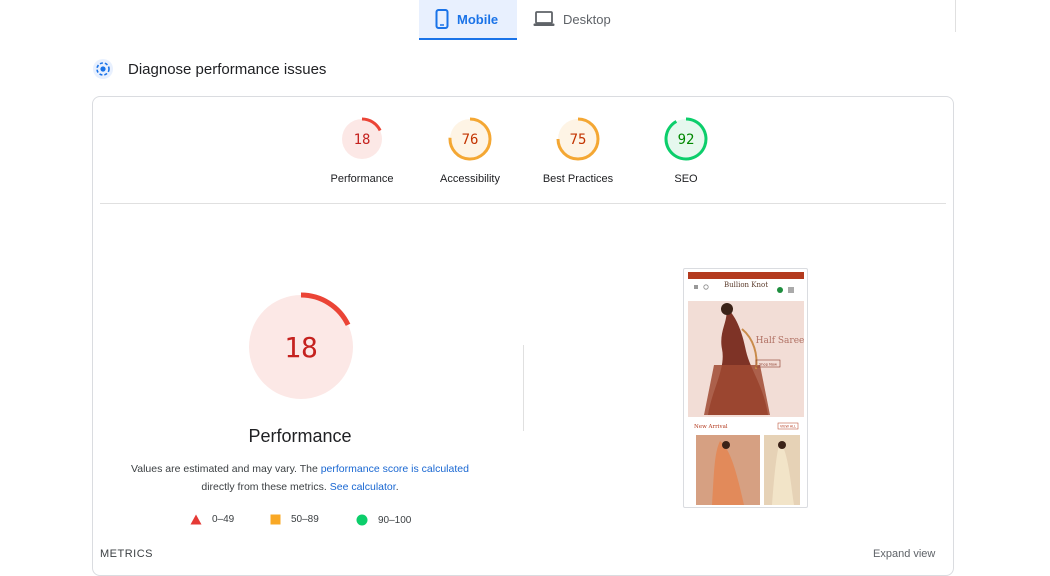 The height and width of the screenshot is (576, 1050). Describe the element at coordinates (397, 487) in the screenshot. I see `description-text-3: .` at that location.